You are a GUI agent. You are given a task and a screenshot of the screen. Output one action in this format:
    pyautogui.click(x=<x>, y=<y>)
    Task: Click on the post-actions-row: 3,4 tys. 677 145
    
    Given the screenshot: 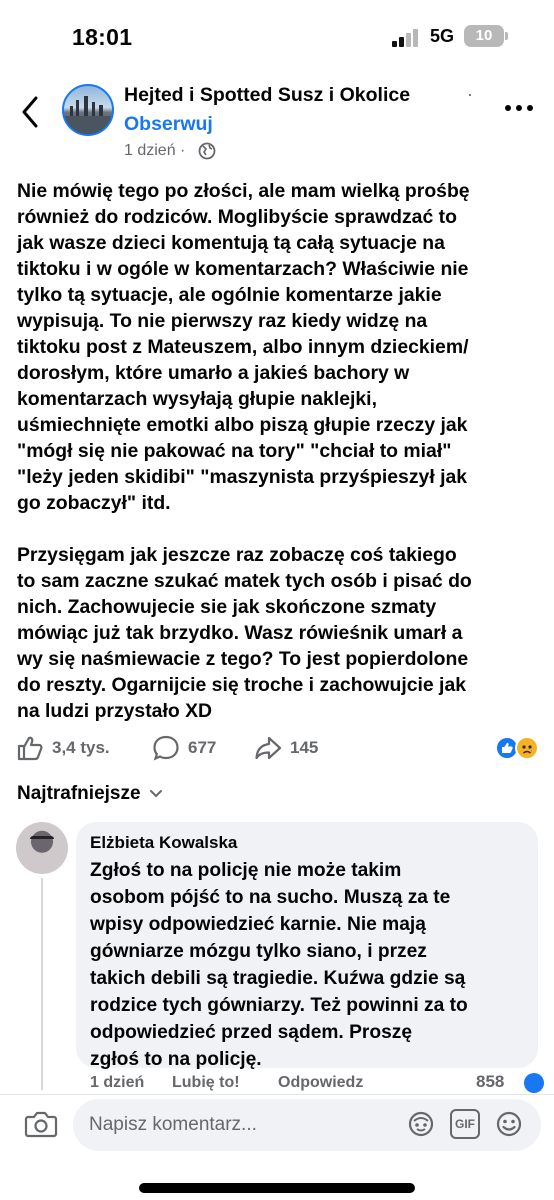 What is the action you would take?
    pyautogui.click(x=277, y=748)
    